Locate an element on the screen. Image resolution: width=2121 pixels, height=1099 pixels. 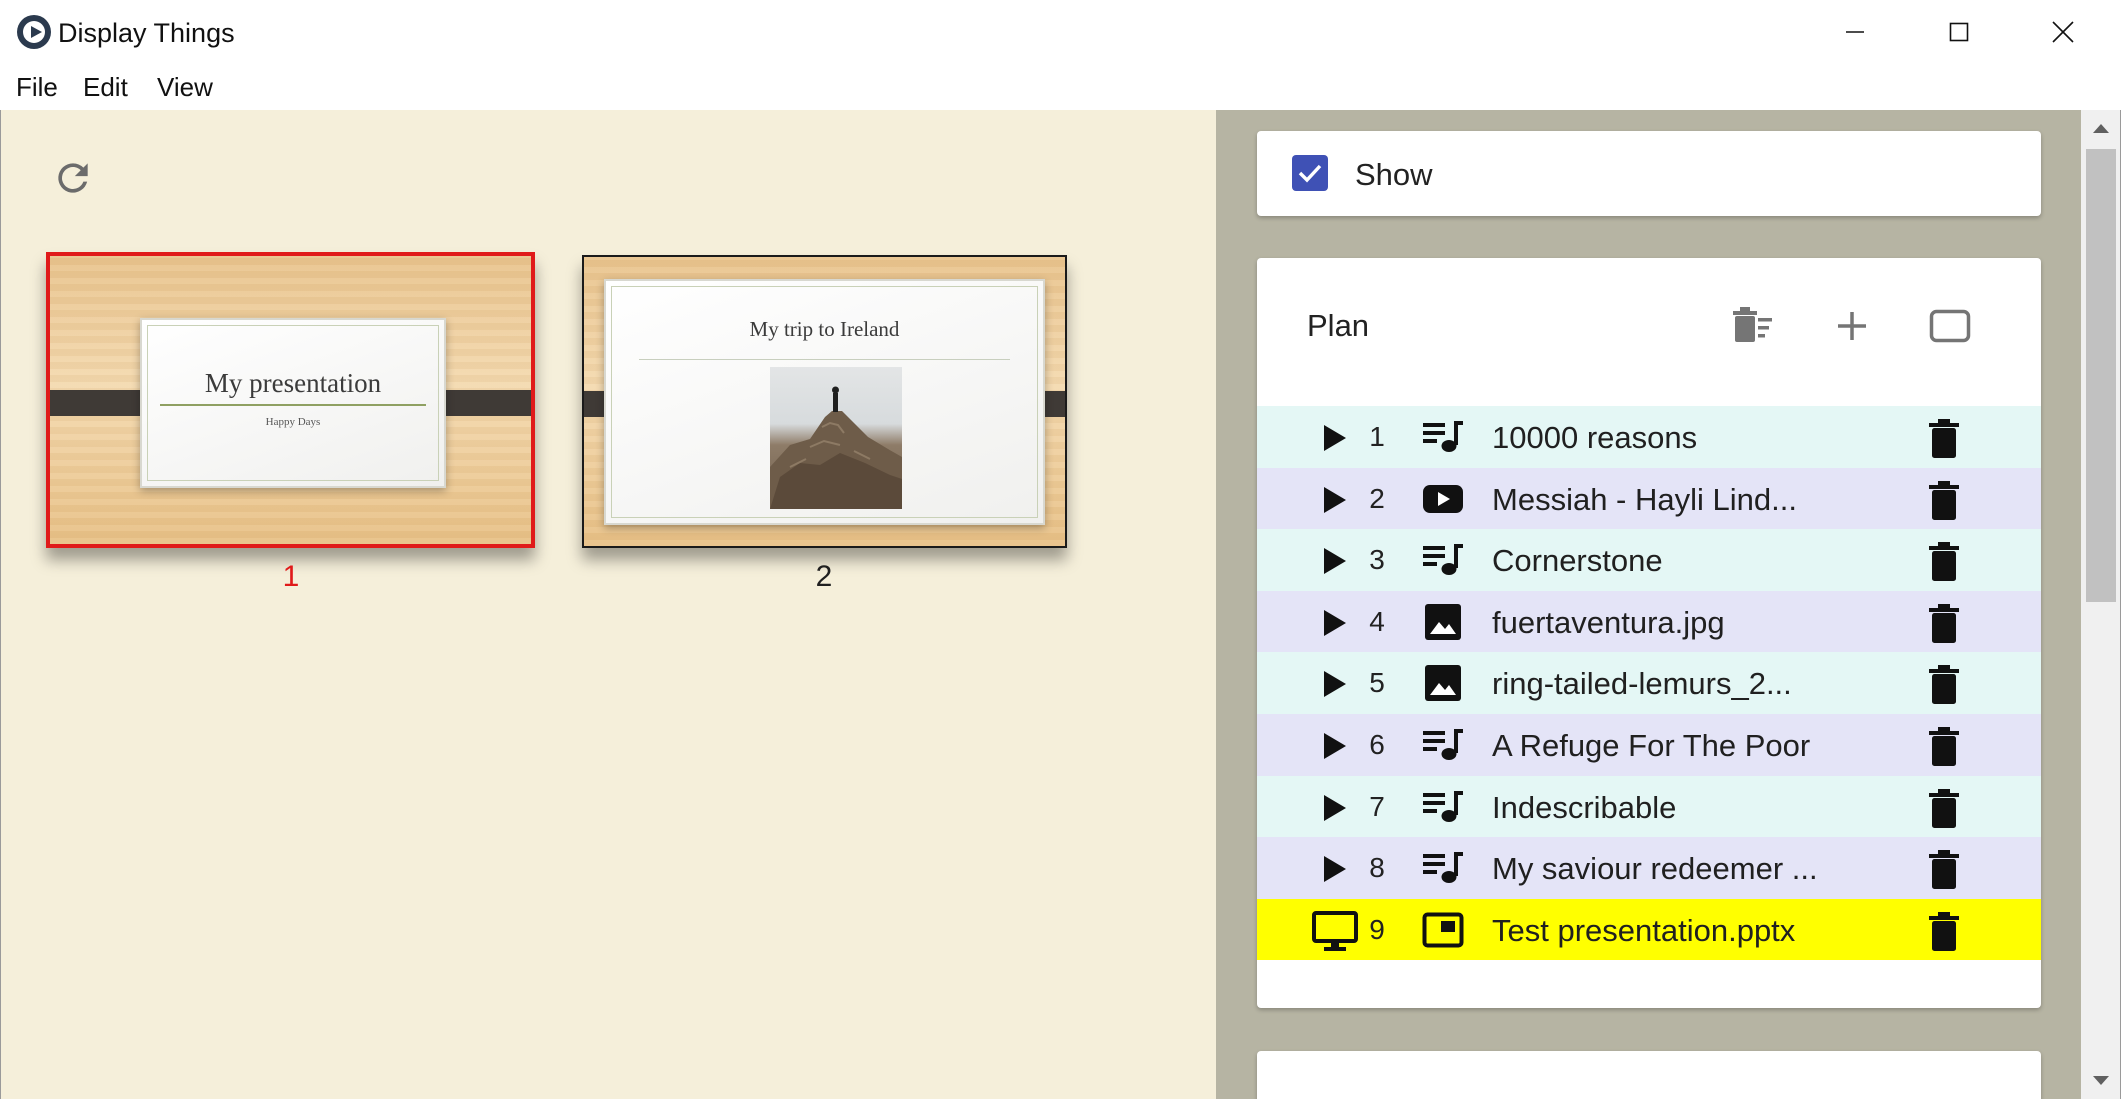
add-icon is located at coordinates (1852, 326).